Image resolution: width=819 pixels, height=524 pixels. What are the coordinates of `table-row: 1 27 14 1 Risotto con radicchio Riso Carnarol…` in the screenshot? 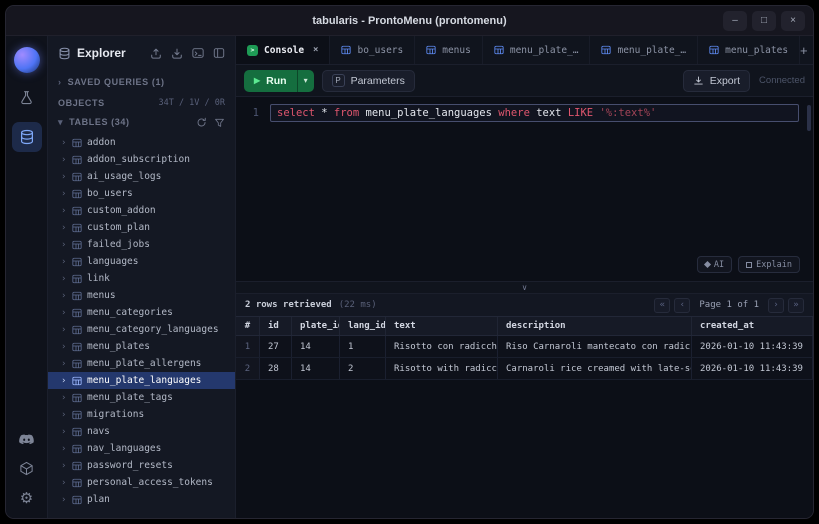 It's located at (524, 347).